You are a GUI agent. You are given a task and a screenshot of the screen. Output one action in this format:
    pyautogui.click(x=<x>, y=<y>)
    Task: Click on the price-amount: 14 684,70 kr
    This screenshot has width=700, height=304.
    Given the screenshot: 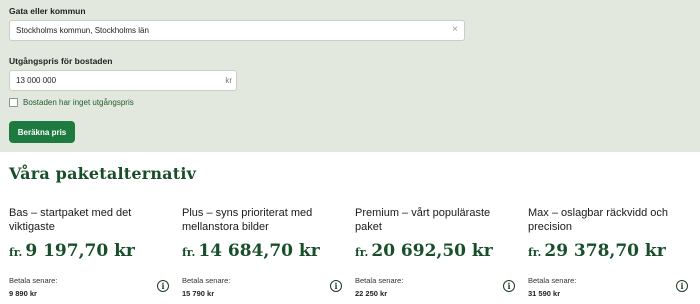 What is the action you would take?
    pyautogui.click(x=259, y=251)
    